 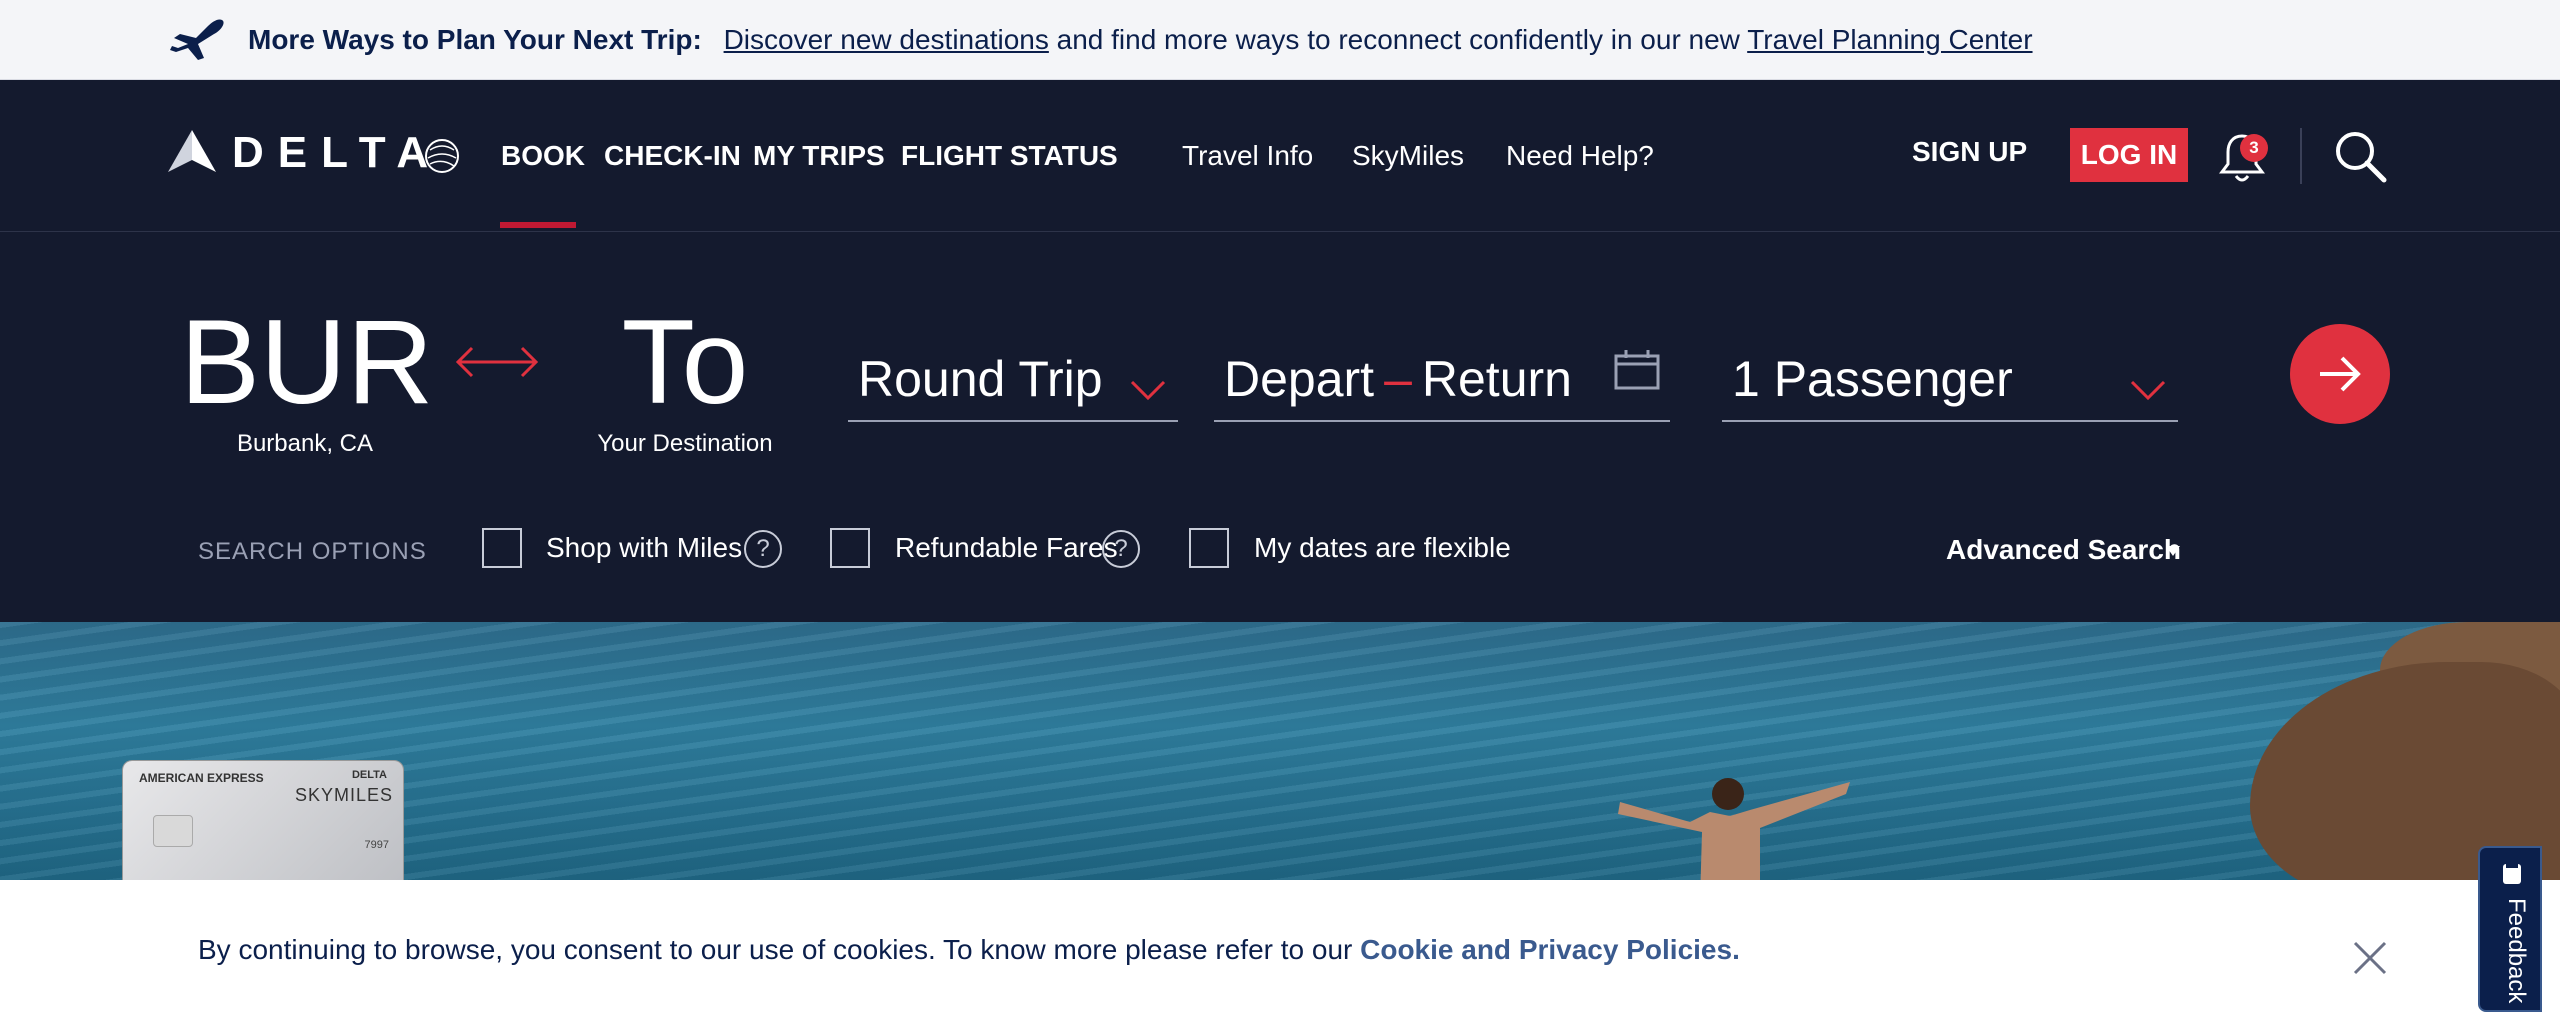 I want to click on card-product: SKYMILES, so click(x=343, y=795).